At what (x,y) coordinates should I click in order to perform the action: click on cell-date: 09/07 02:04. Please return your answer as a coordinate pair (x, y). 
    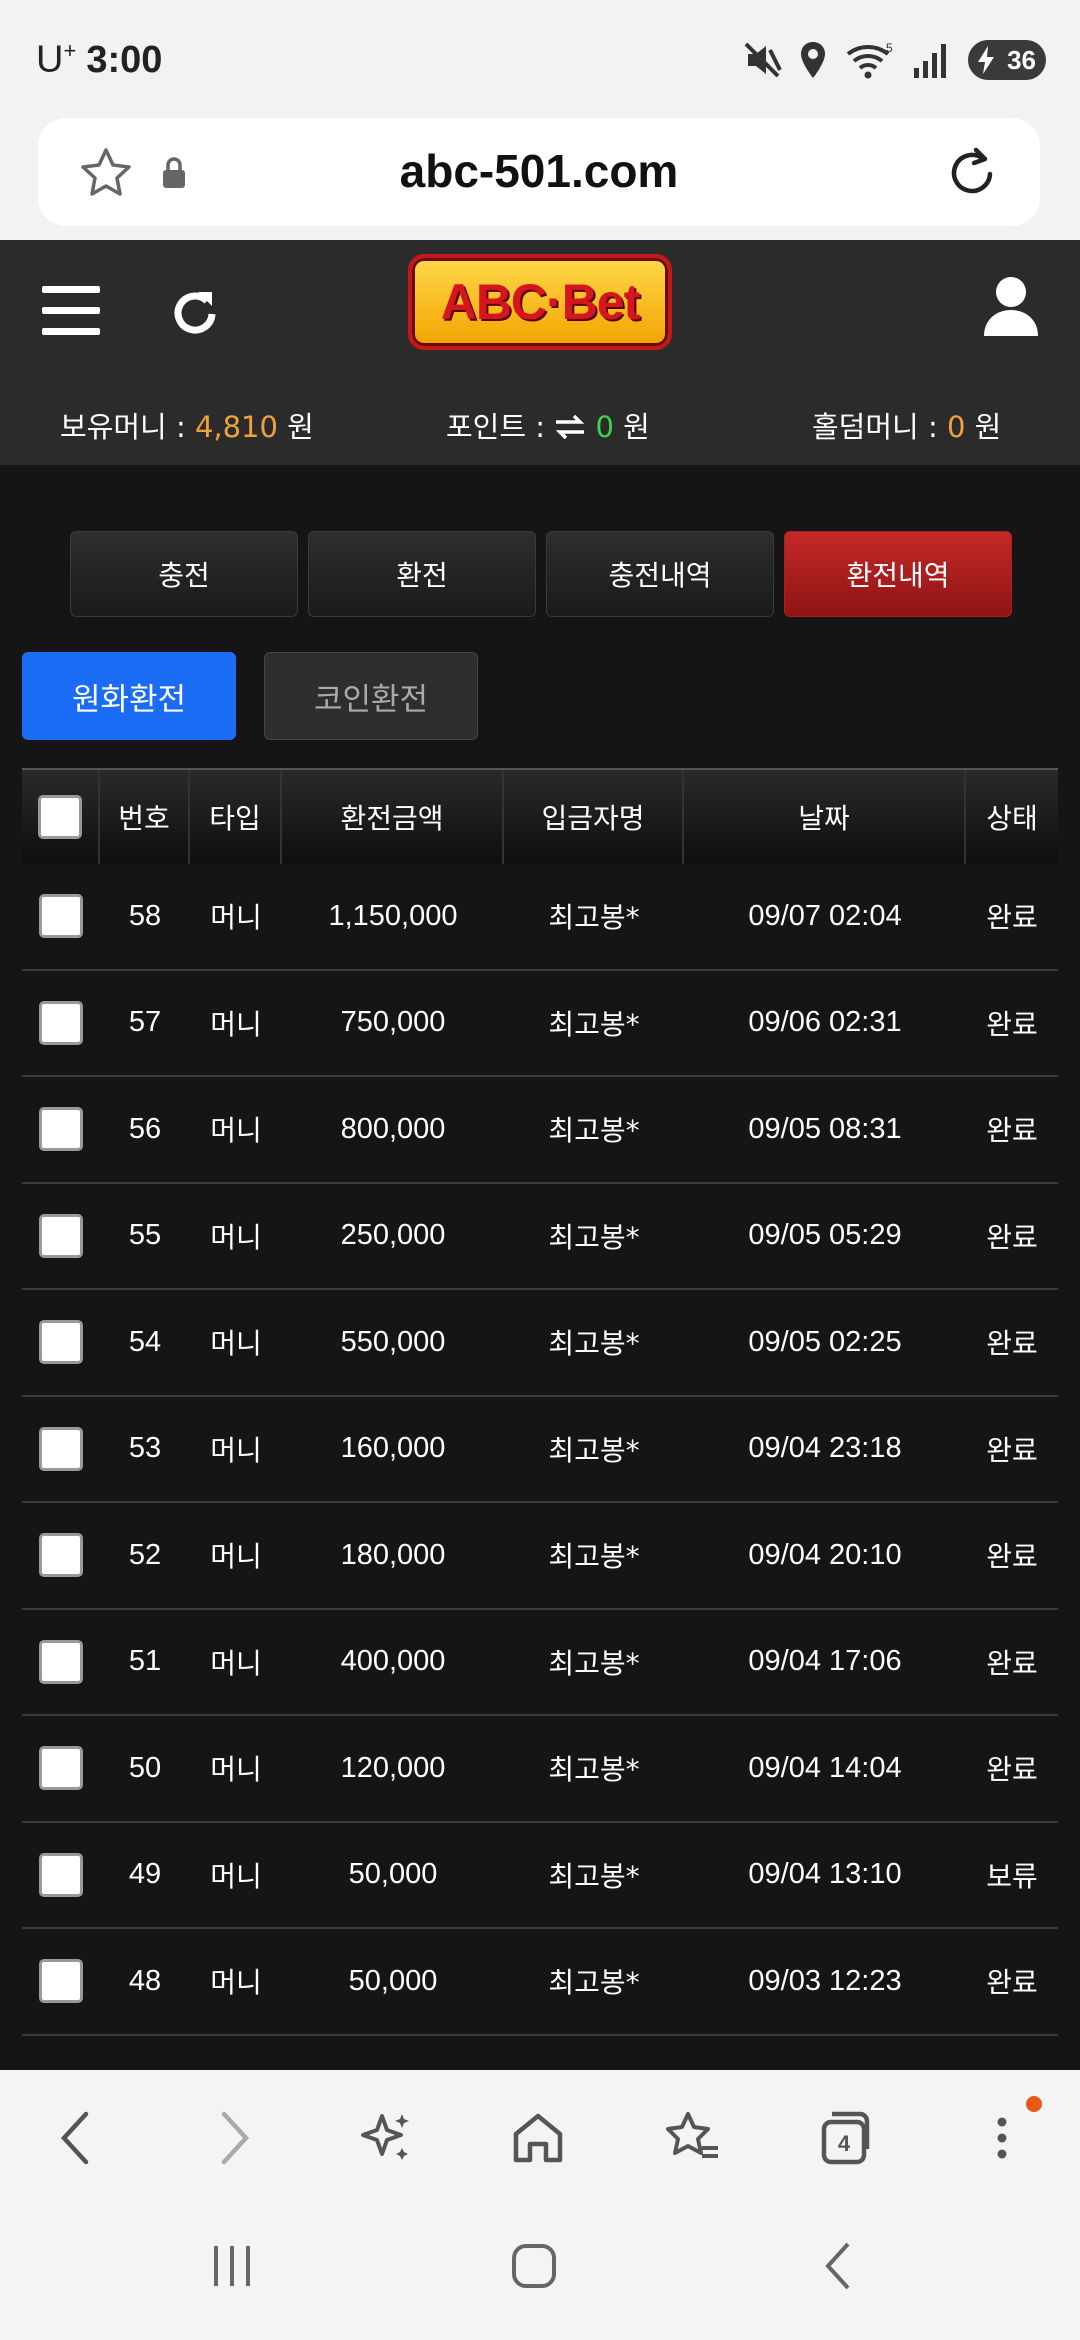
    Looking at the image, I should click on (825, 915).